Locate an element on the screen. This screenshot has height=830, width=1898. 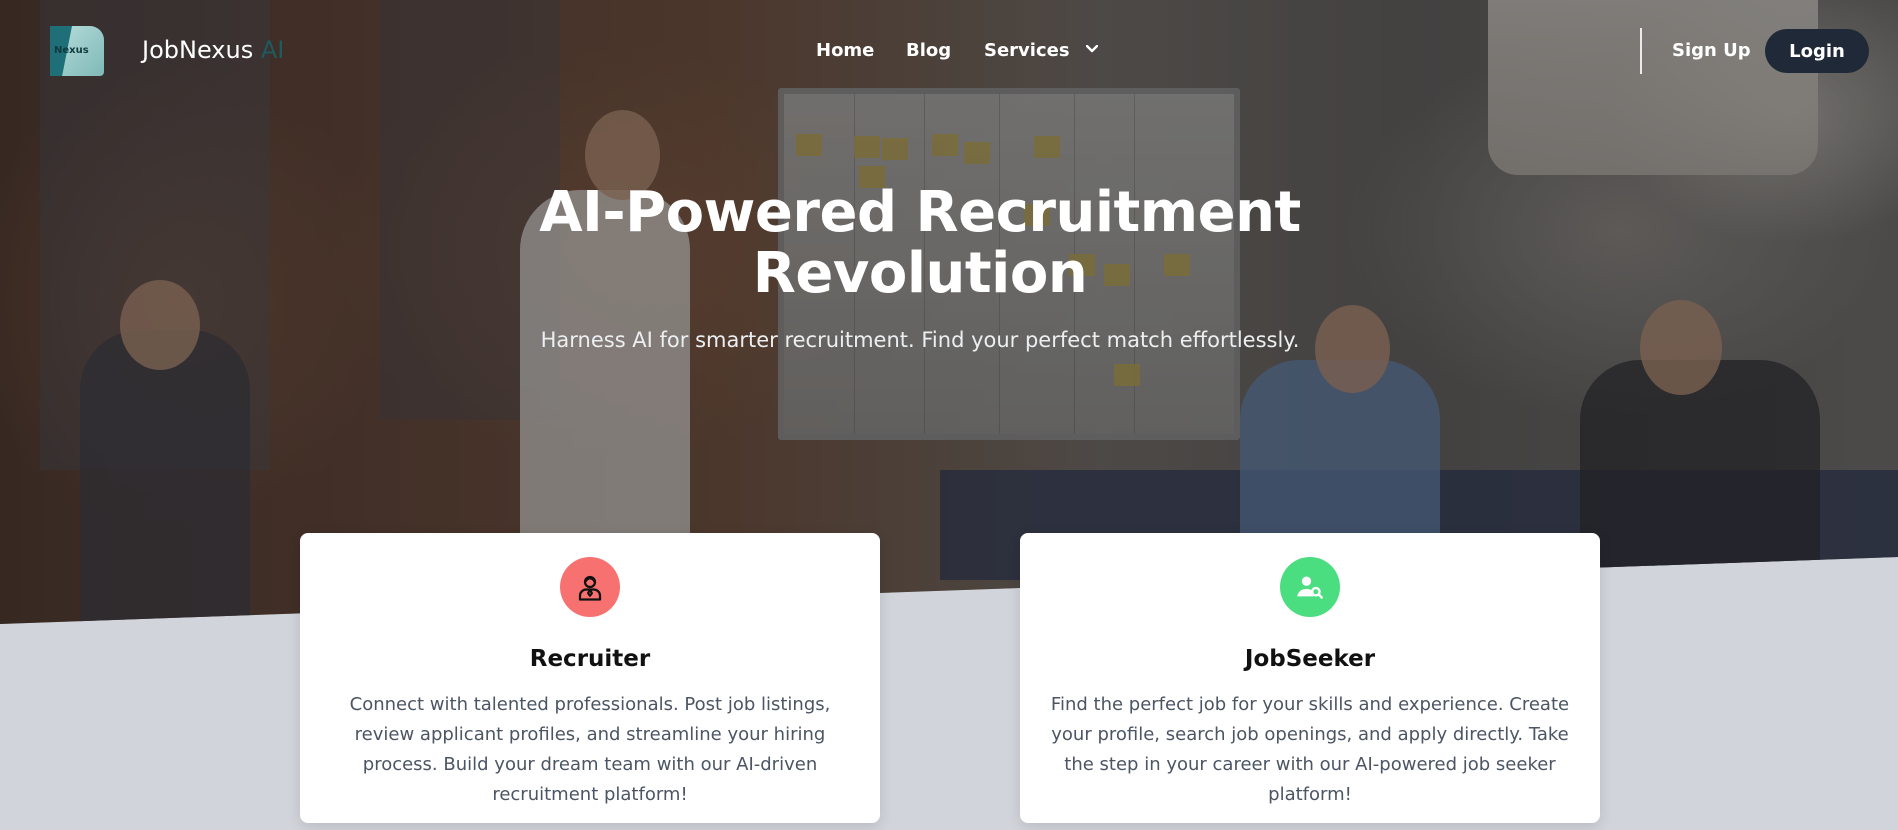
jobseeker-icon-badge is located at coordinates (1310, 587).